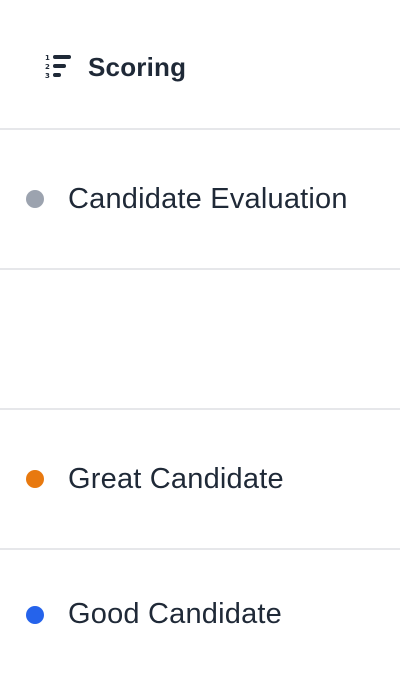 The width and height of the screenshot is (400, 679). Describe the element at coordinates (47, 58) in the screenshot. I see `svg-text: 1` at that location.